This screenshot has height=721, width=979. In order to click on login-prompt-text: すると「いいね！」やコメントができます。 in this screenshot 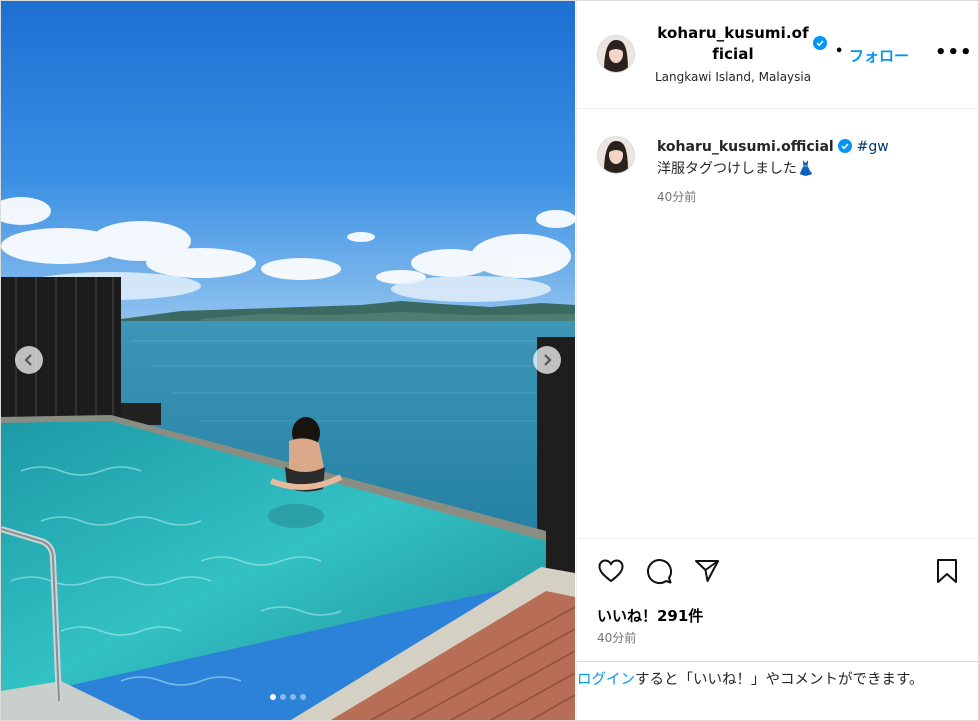, I will do `click(779, 680)`.